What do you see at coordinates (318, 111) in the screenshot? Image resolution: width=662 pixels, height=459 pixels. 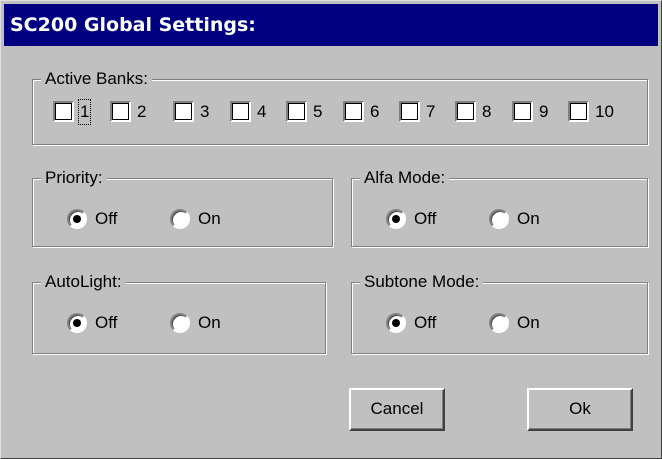 I see `bank-label: 5` at bounding box center [318, 111].